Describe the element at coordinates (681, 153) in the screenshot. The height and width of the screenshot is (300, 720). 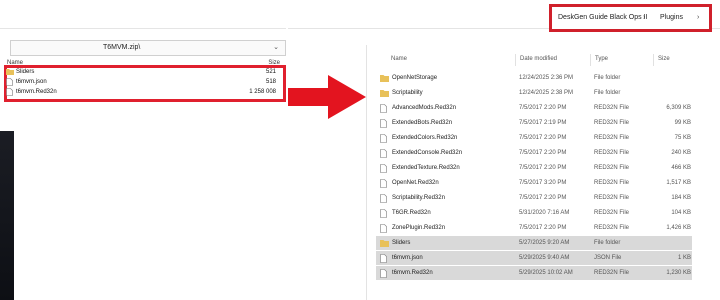
I see `file-size-cell: 240 KB` at that location.